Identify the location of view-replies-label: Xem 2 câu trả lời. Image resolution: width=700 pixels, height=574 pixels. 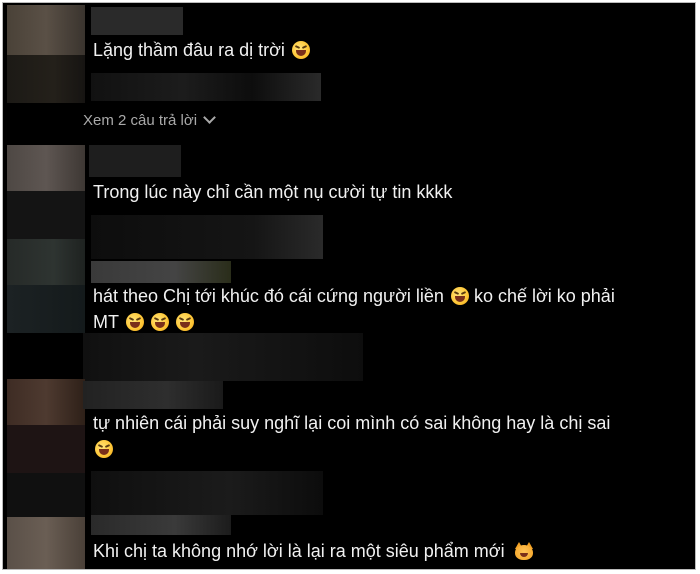
(140, 120).